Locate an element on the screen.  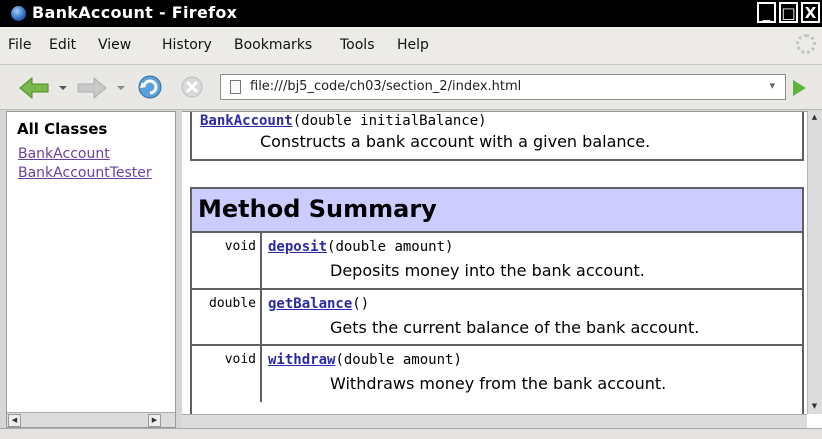
method-params: () is located at coordinates (361, 304).